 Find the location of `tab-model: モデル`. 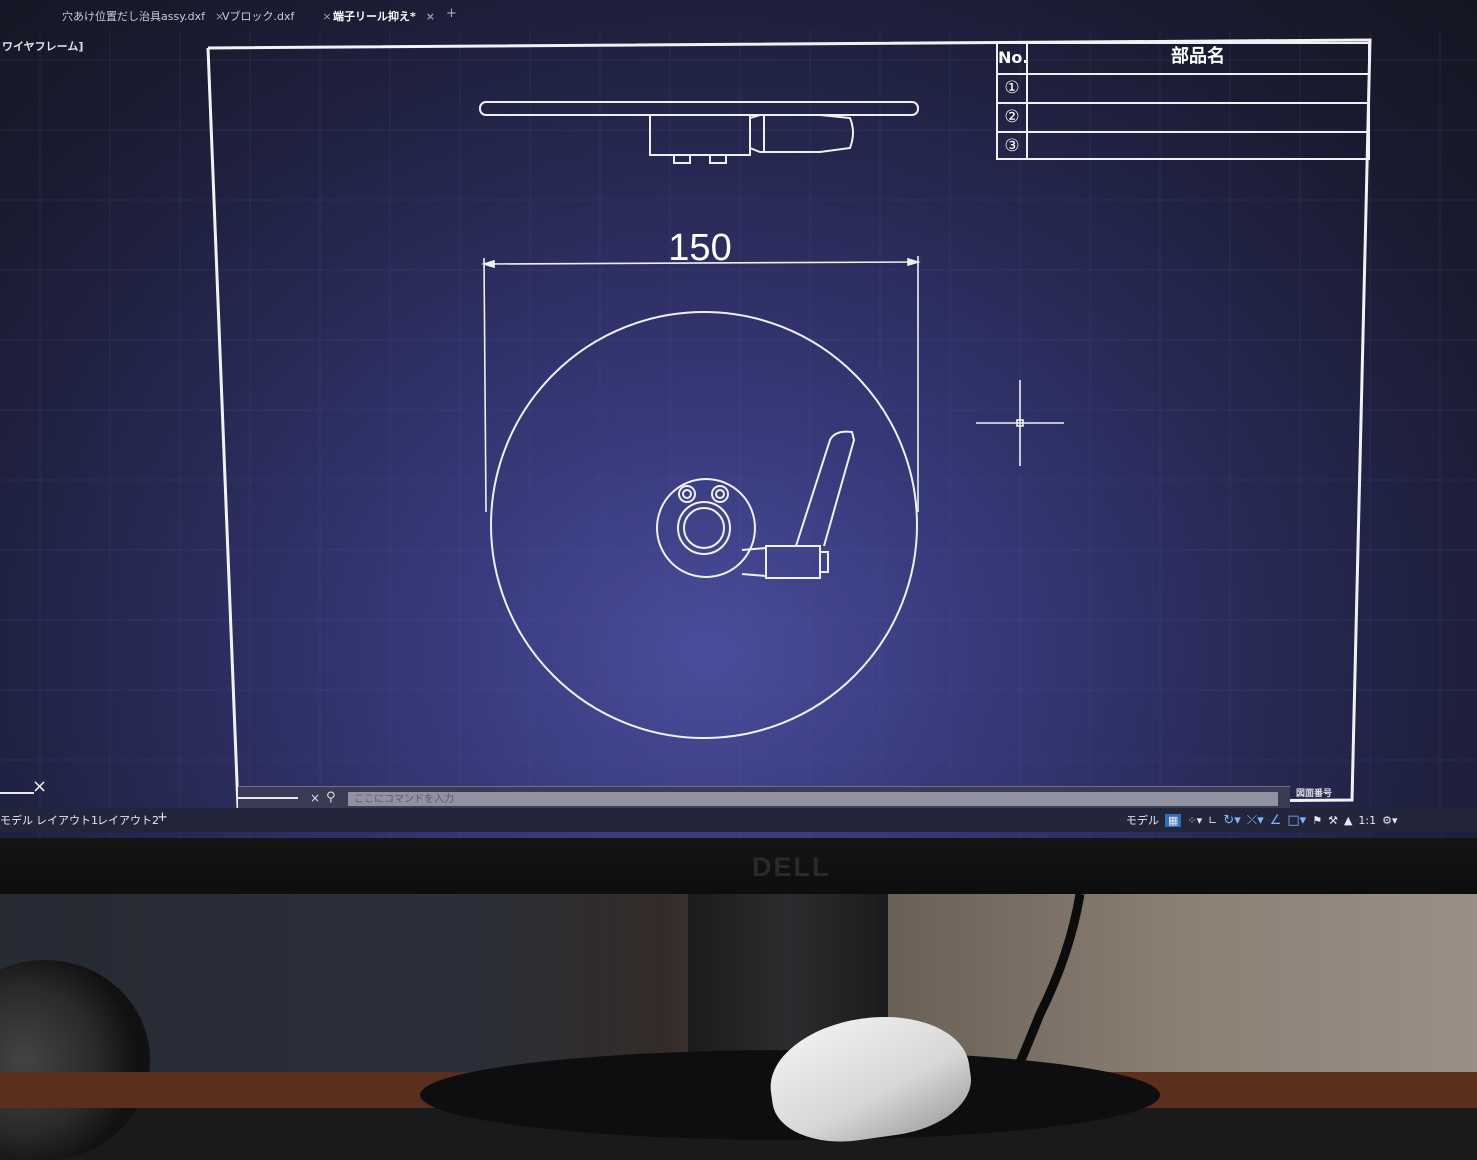

tab-model: モデル is located at coordinates (16, 820).